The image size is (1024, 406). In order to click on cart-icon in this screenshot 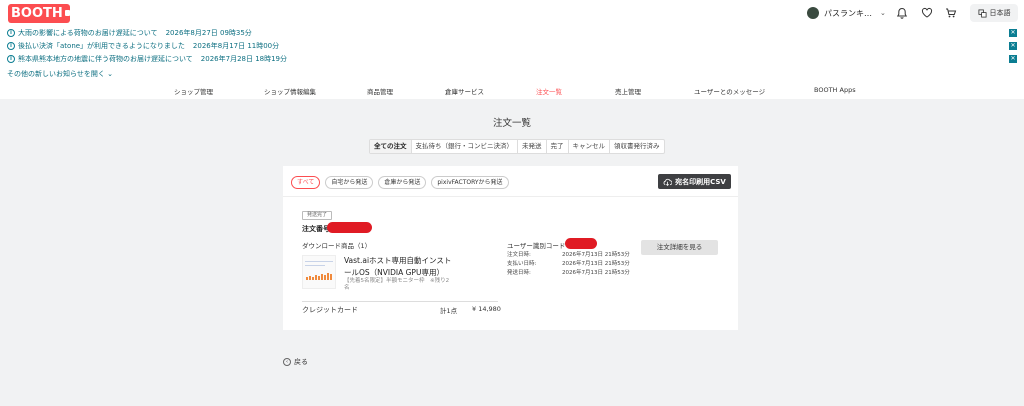, I will do `click(951, 13)`.